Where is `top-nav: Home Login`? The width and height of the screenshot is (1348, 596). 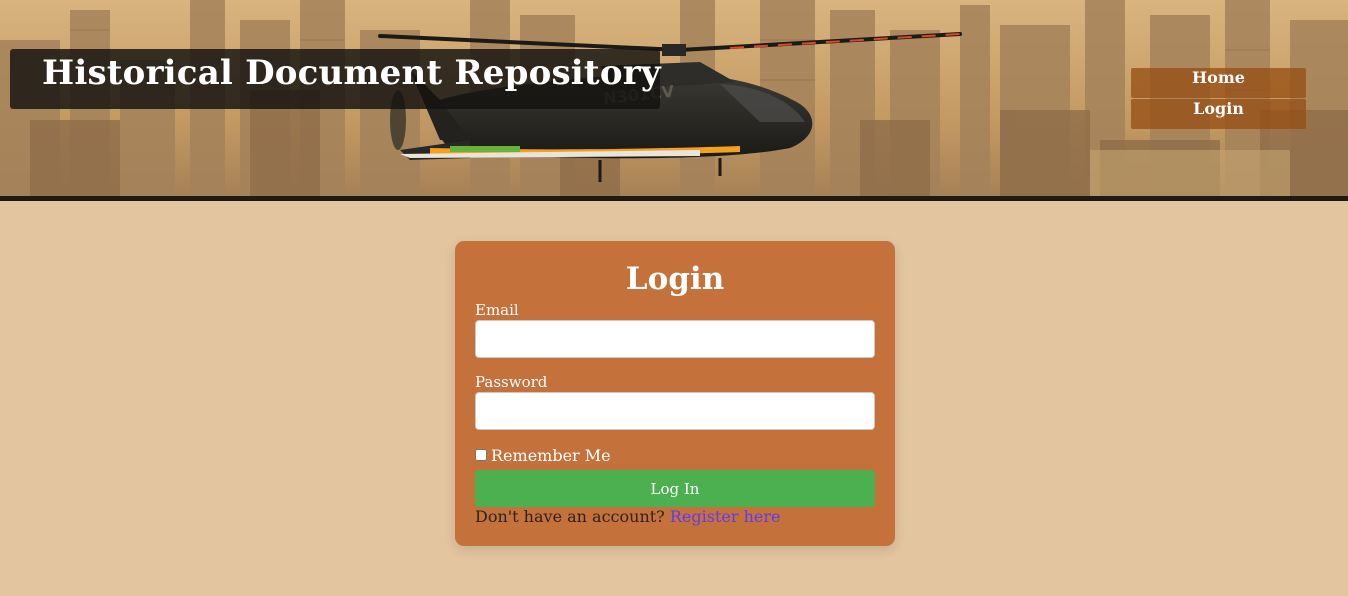 top-nav: Home Login is located at coordinates (1218, 99).